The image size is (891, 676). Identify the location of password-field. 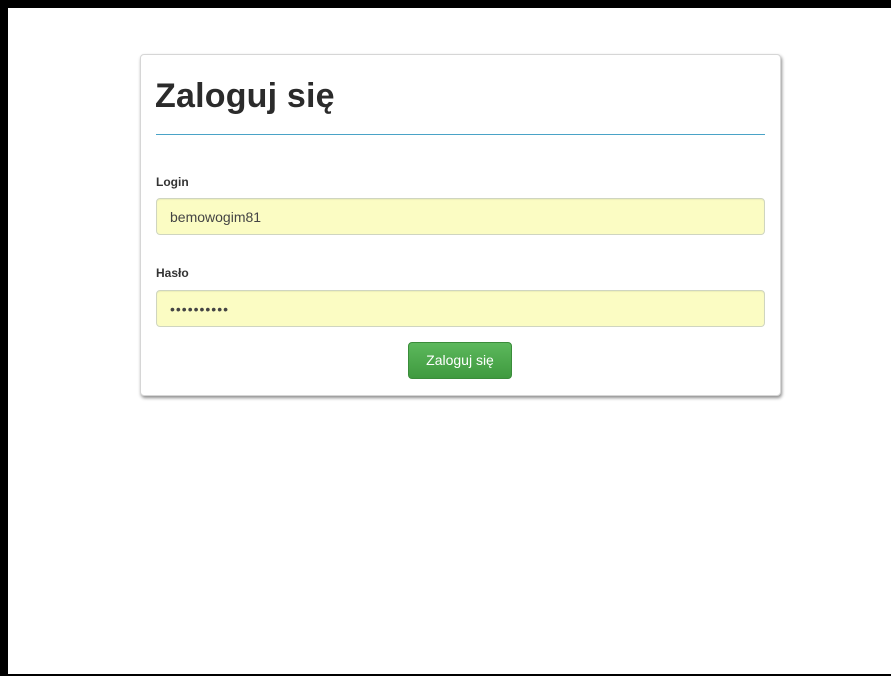
(460, 308).